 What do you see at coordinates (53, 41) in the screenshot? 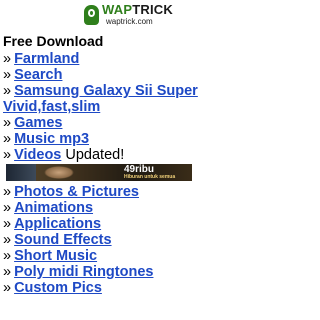
I see `page-title: Free Download` at bounding box center [53, 41].